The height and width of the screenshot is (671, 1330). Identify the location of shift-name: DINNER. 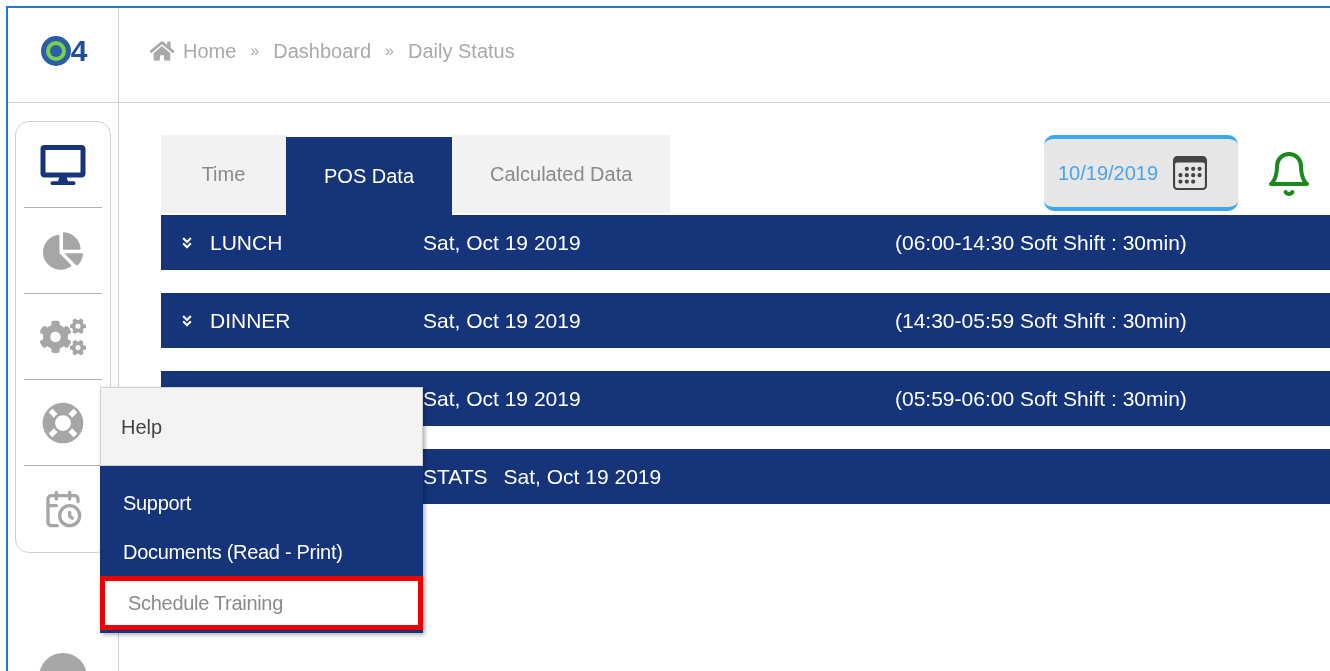
(251, 320).